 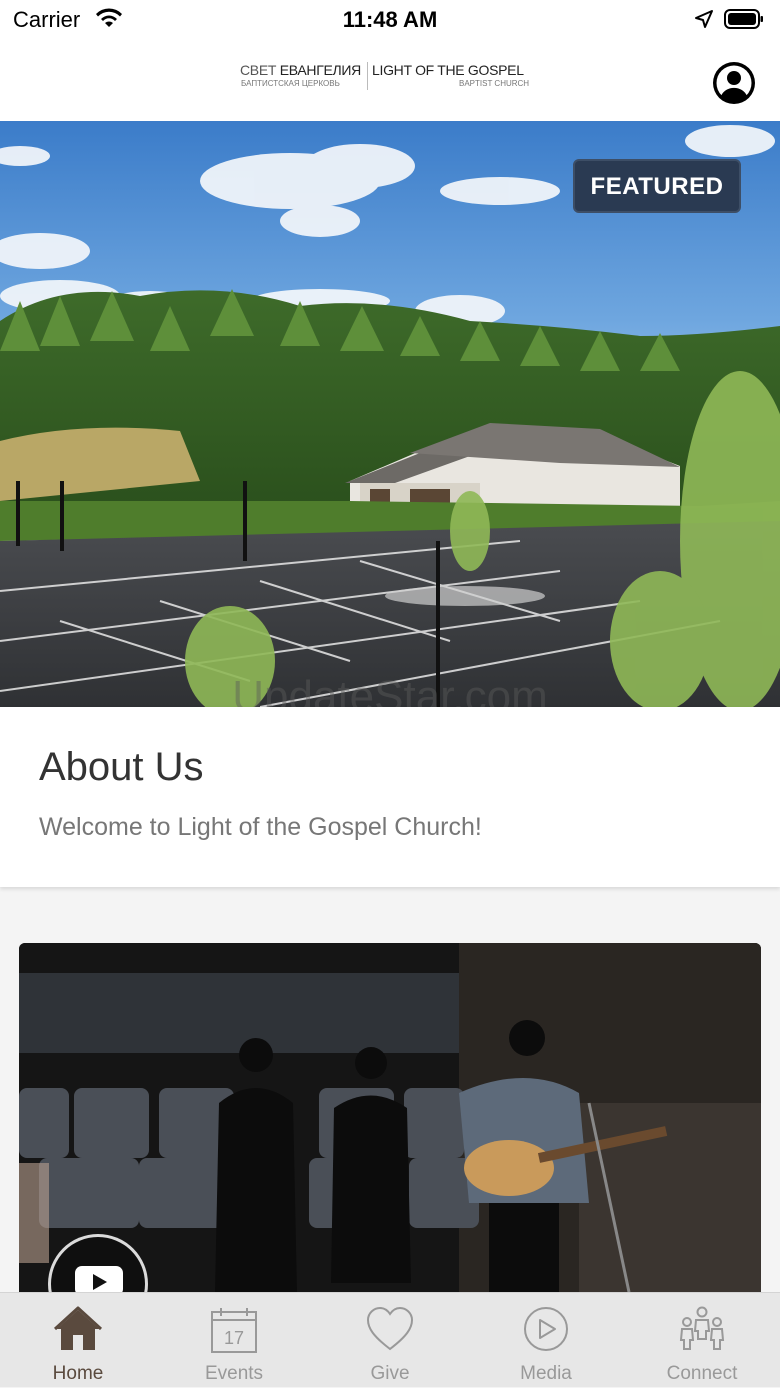 I want to click on about-subtitle: Welcome to Light of the Gospel Church!, so click(x=260, y=827).